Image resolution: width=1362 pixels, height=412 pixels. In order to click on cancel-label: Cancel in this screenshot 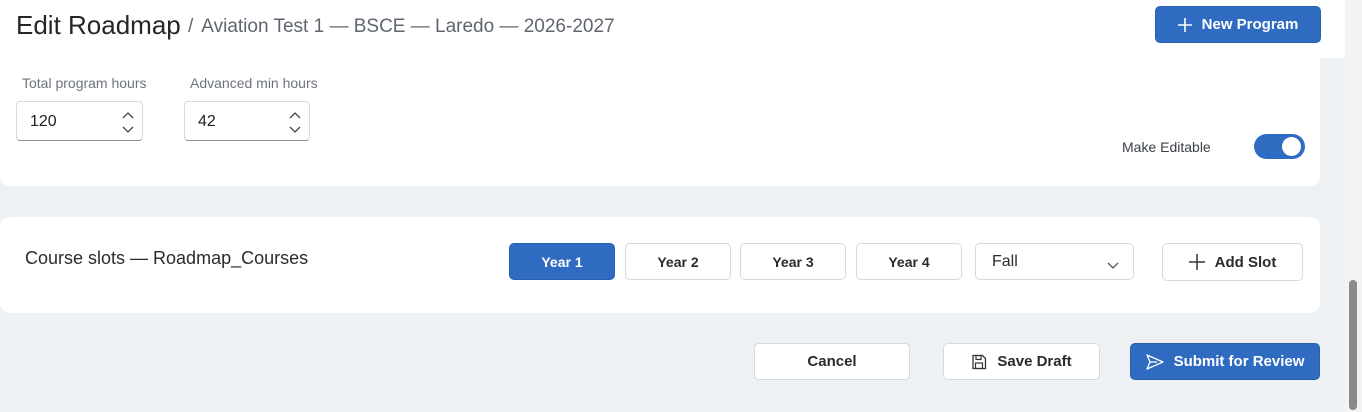, I will do `click(832, 361)`.